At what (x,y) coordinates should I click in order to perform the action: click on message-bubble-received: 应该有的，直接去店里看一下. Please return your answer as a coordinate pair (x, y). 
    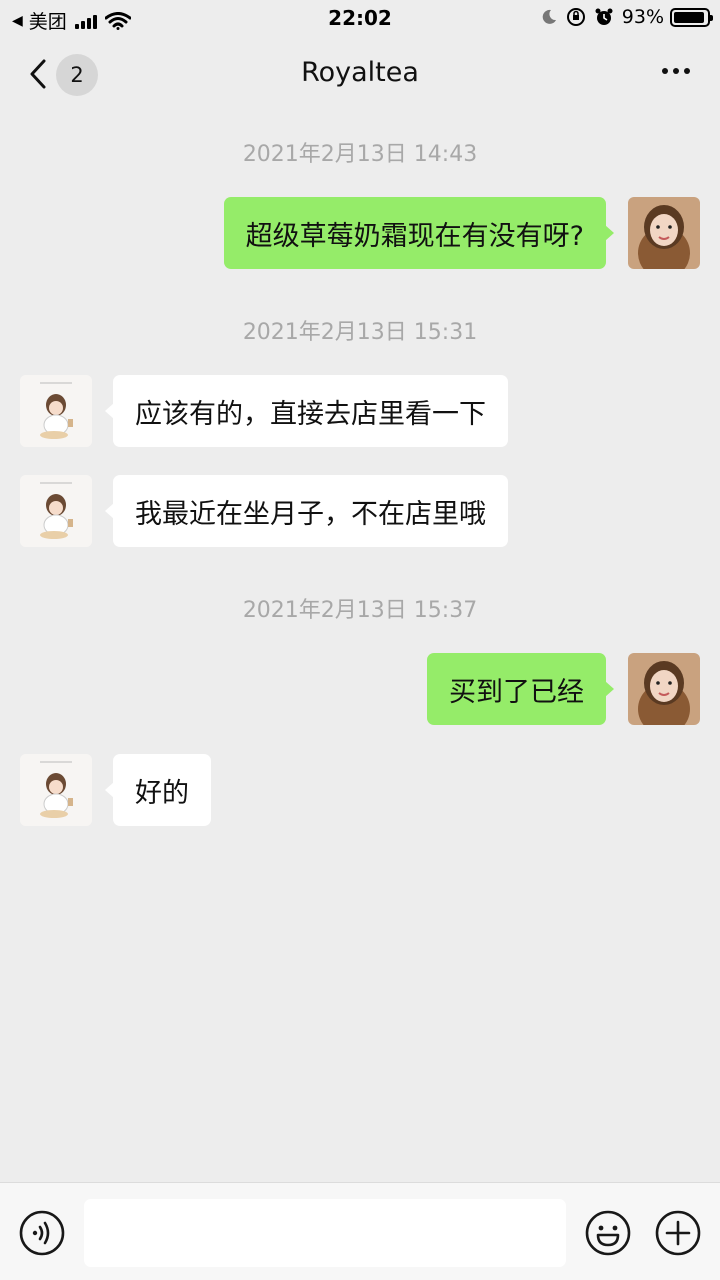
    Looking at the image, I should click on (306, 411).